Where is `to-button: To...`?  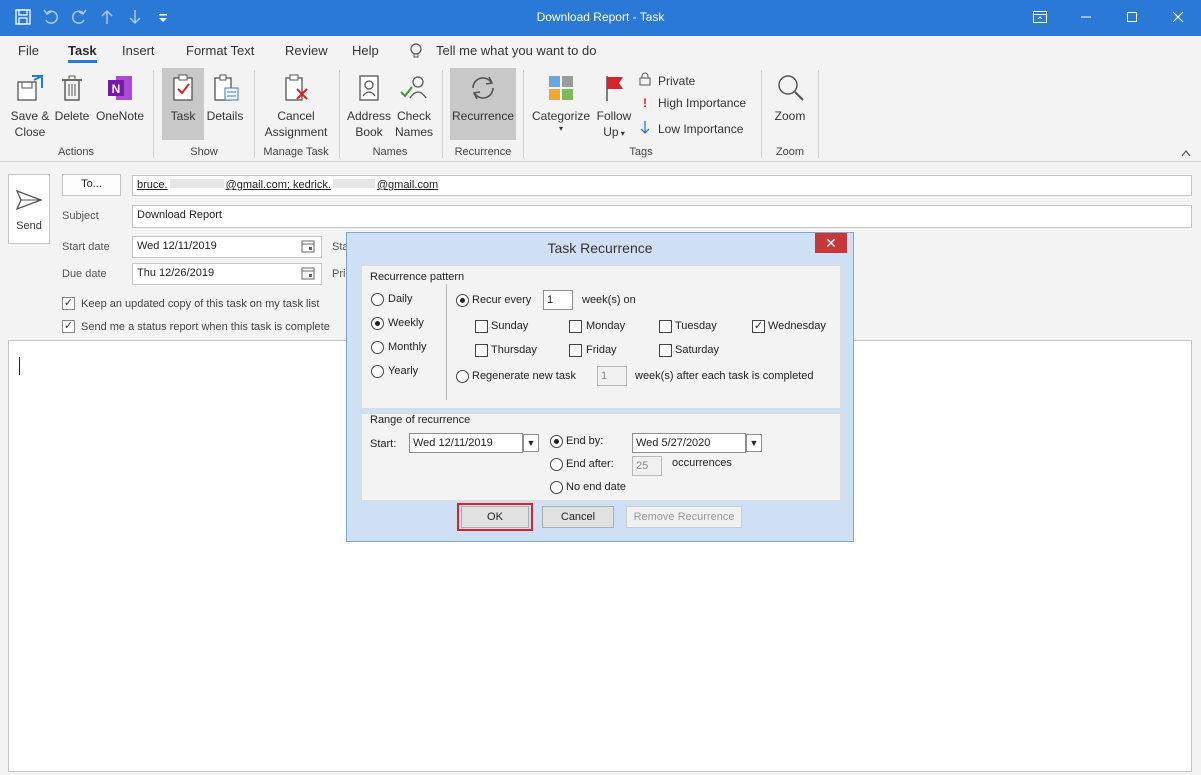
to-button: To... is located at coordinates (91, 185).